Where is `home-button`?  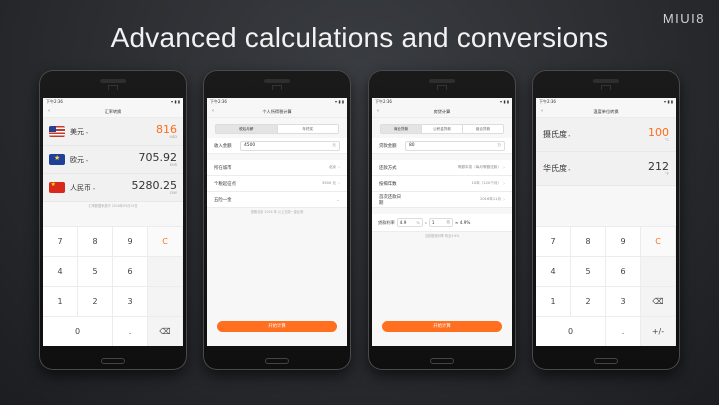
home-button is located at coordinates (113, 361).